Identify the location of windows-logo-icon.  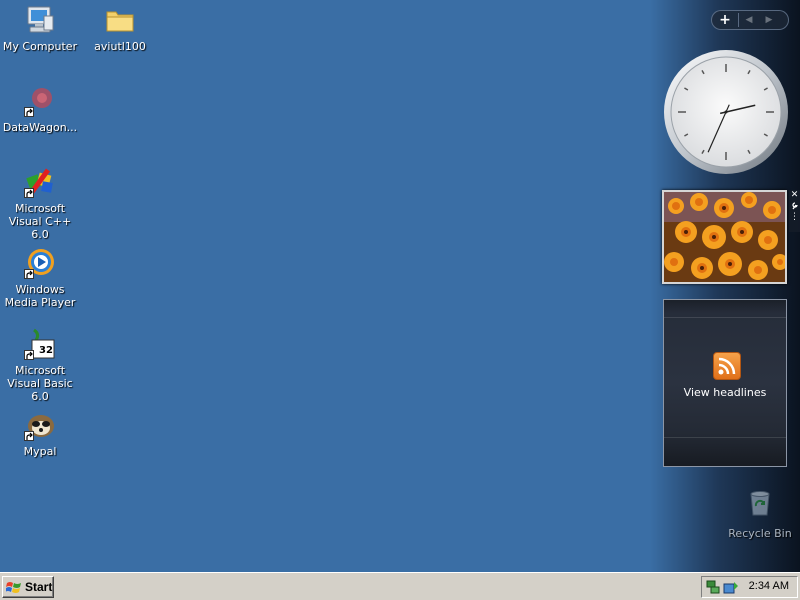
(13, 587).